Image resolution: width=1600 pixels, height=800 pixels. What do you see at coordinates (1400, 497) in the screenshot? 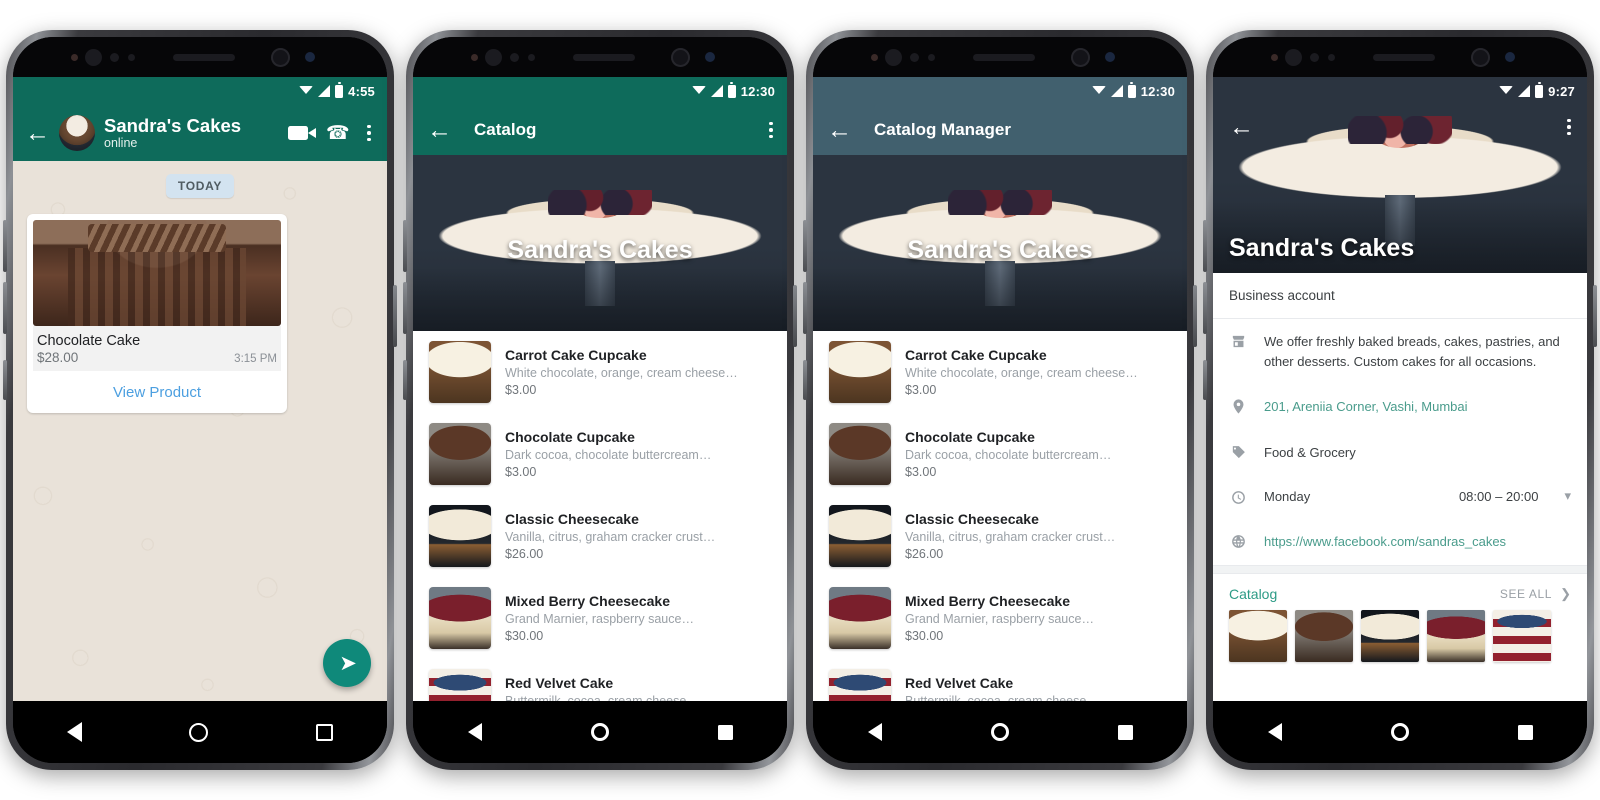
I see `profile-hours-row: Monday 08:00 – 20:00 ▾` at bounding box center [1400, 497].